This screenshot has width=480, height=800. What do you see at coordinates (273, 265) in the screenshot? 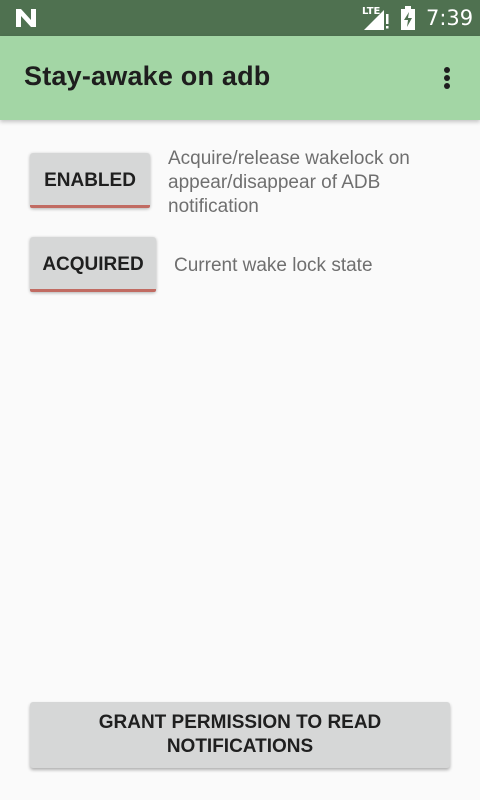
I see `acquired-description: Current wake lock state` at bounding box center [273, 265].